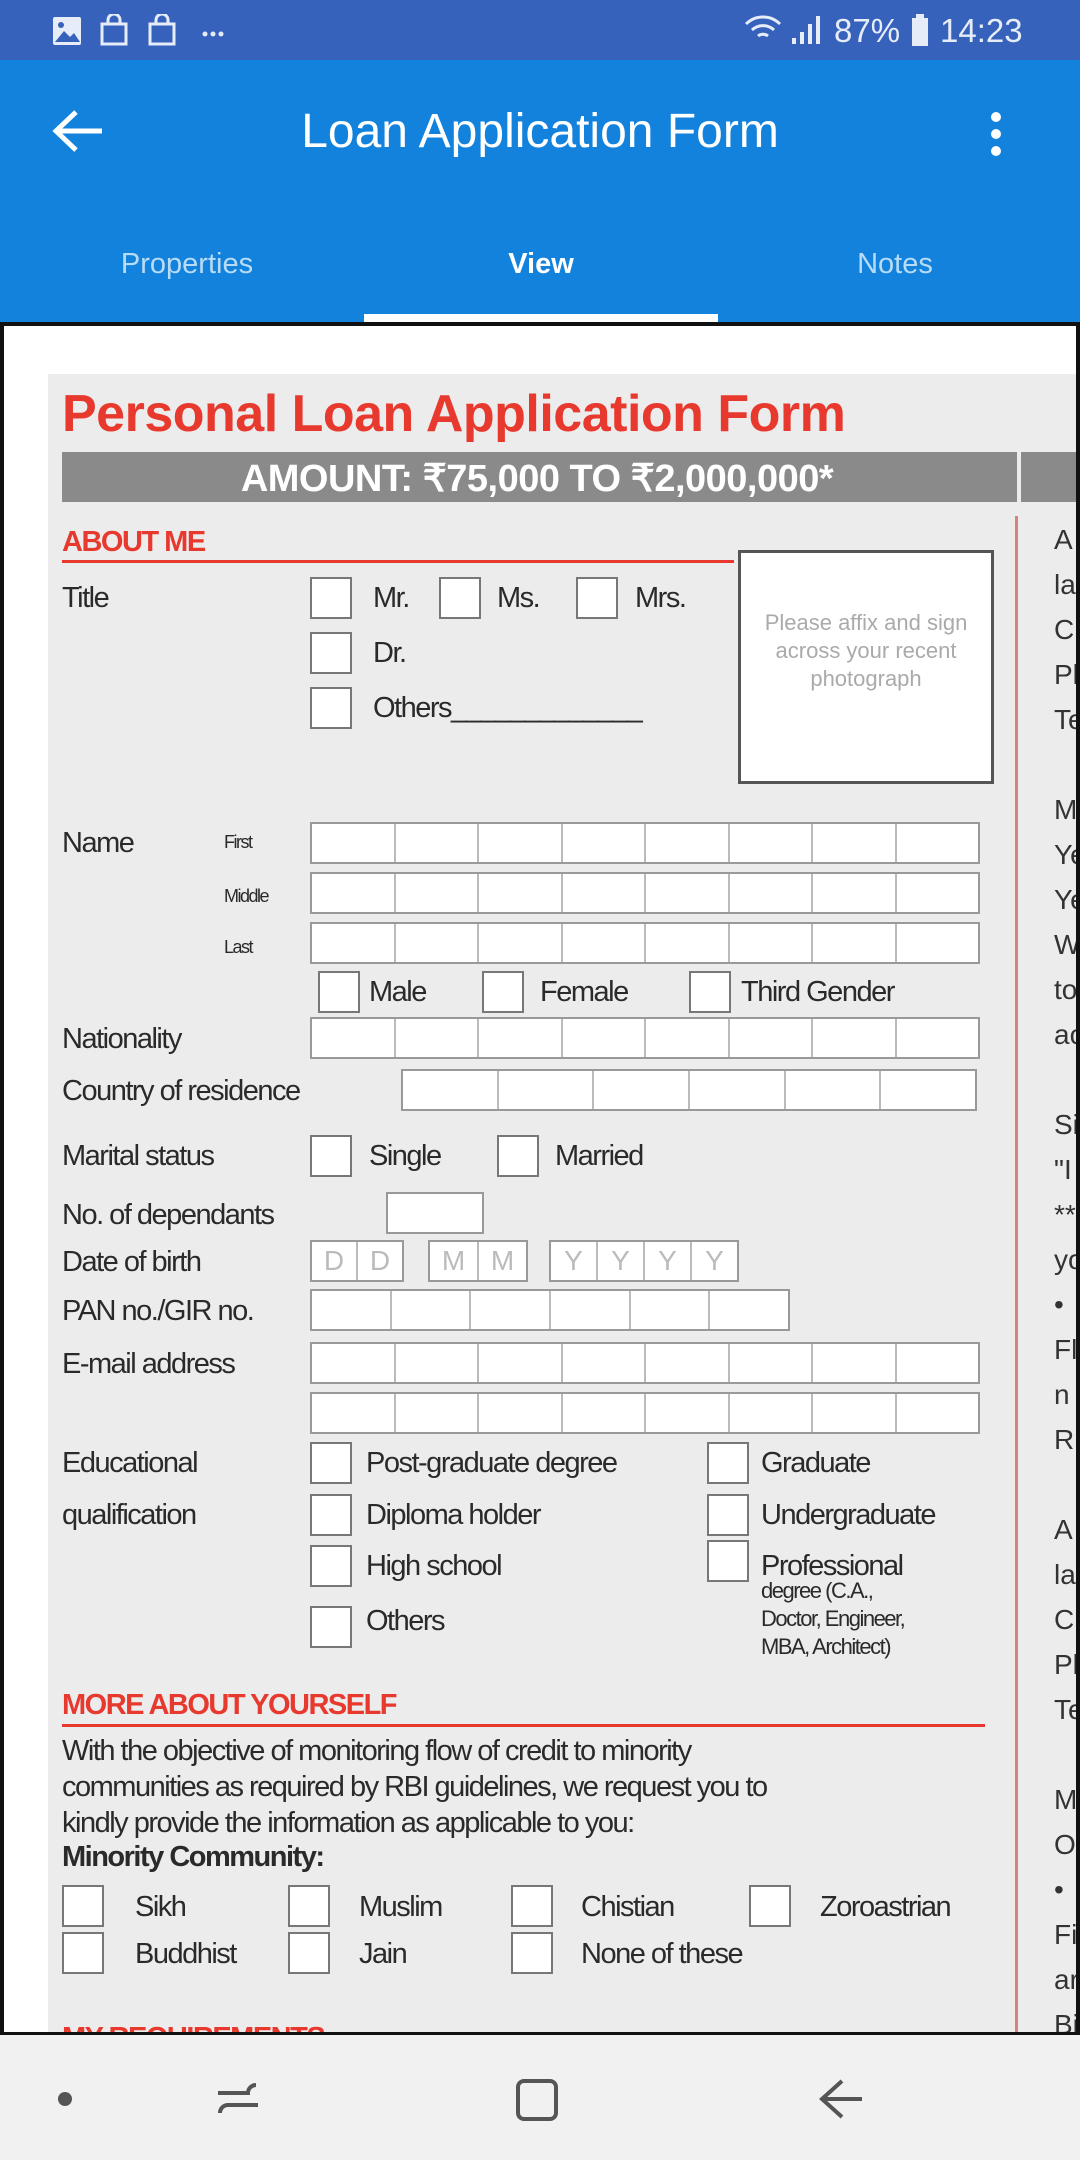 This screenshot has height=2160, width=1080. Describe the element at coordinates (309, 1953) in the screenshot. I see `checkbox-jain` at that location.